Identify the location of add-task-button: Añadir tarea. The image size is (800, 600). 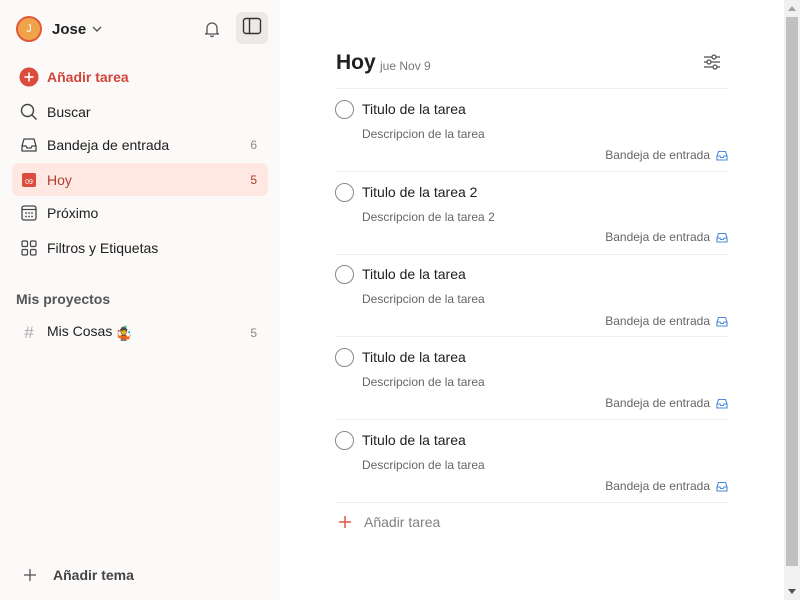
(140, 76).